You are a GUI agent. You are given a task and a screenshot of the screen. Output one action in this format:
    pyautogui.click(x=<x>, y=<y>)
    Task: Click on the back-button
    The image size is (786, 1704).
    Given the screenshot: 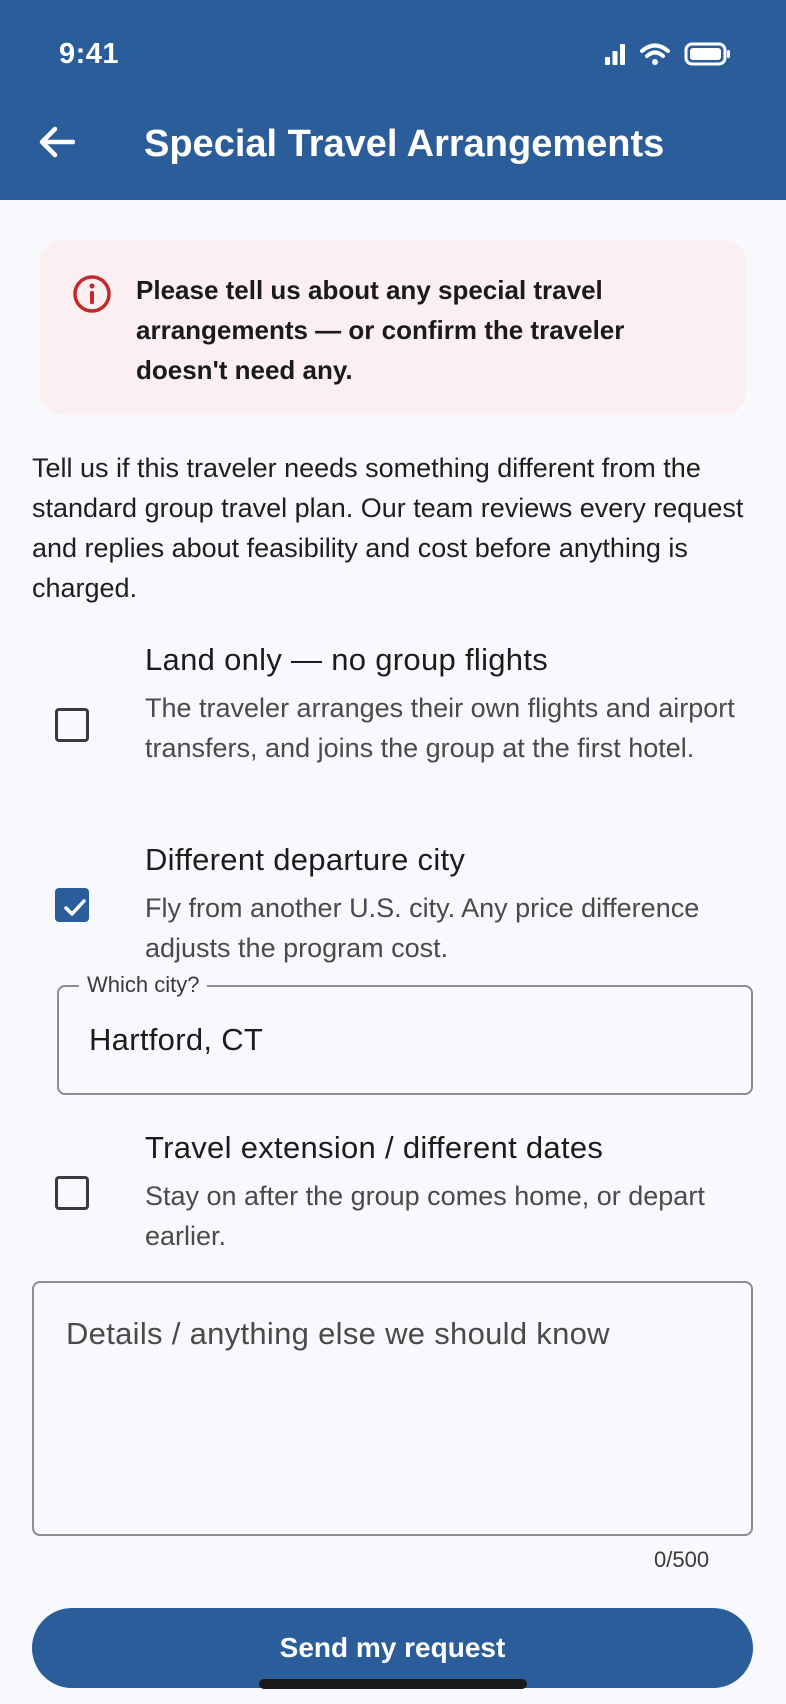 What is the action you would take?
    pyautogui.click(x=57, y=142)
    